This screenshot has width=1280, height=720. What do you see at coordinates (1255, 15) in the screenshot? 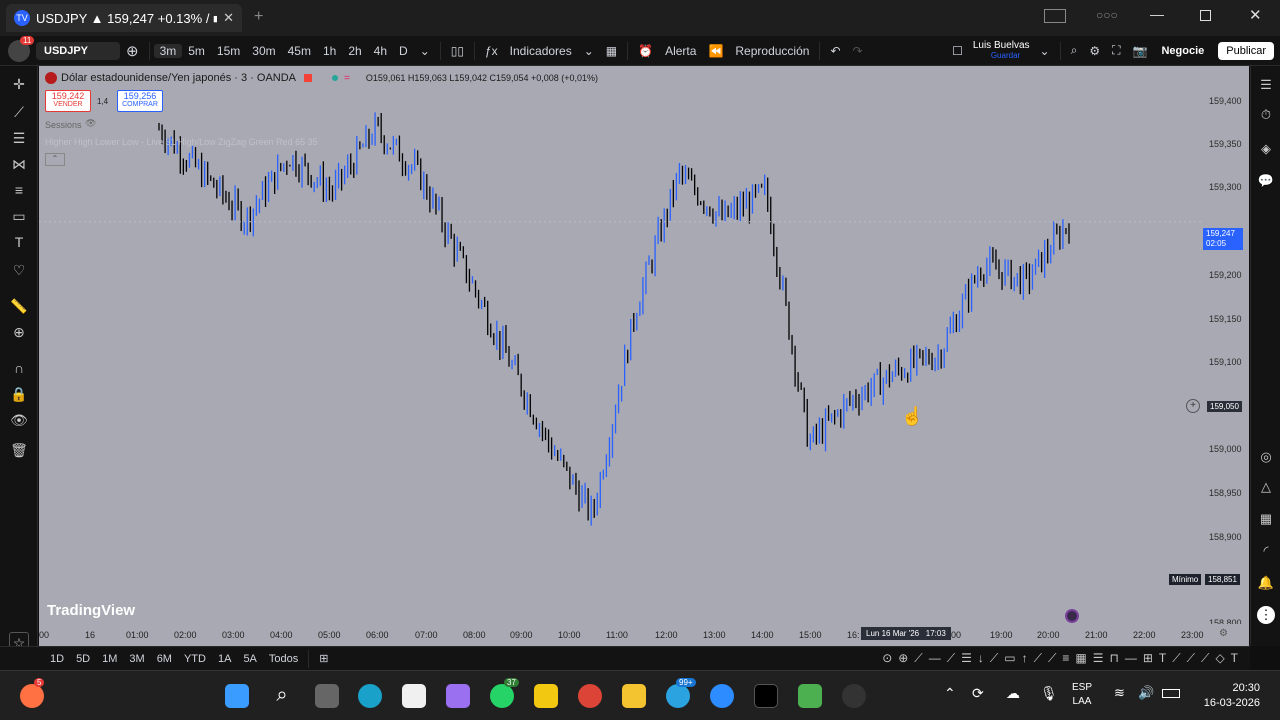
I see `close-window-icon: ✕` at bounding box center [1255, 15].